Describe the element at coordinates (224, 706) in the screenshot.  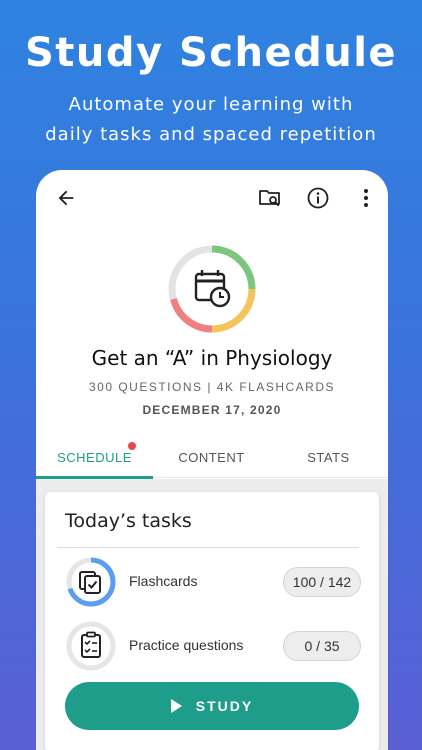
I see `study-button-label: STUDY` at that location.